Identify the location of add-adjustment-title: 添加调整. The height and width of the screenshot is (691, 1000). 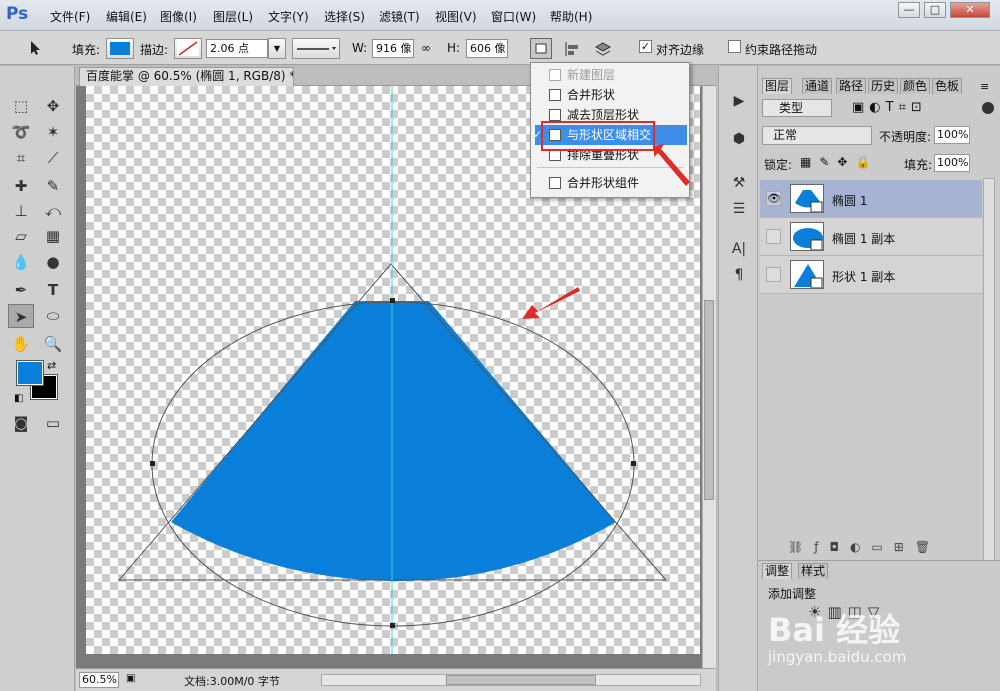
(792, 594).